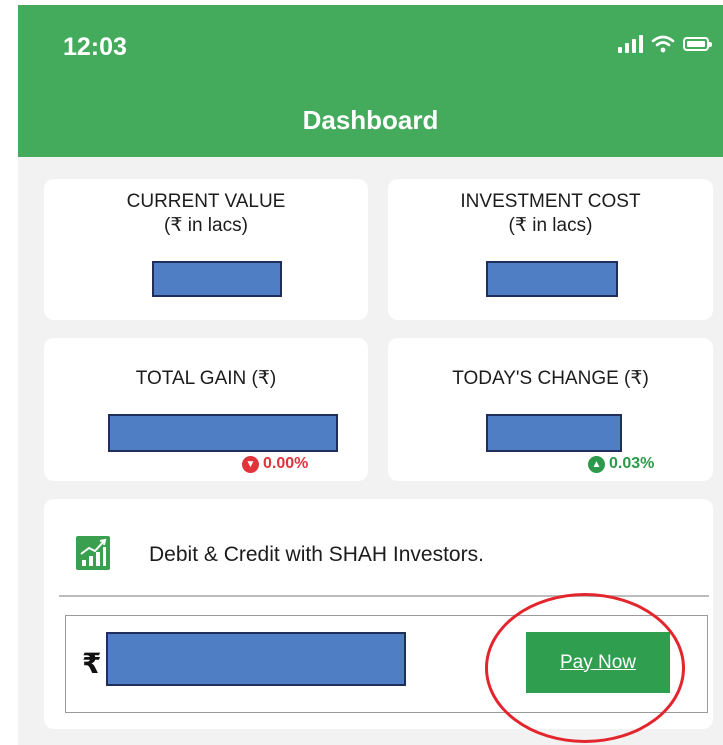 The image size is (723, 745). Describe the element at coordinates (286, 463) in the screenshot. I see `total-gain-change-value: 0.00%` at that location.